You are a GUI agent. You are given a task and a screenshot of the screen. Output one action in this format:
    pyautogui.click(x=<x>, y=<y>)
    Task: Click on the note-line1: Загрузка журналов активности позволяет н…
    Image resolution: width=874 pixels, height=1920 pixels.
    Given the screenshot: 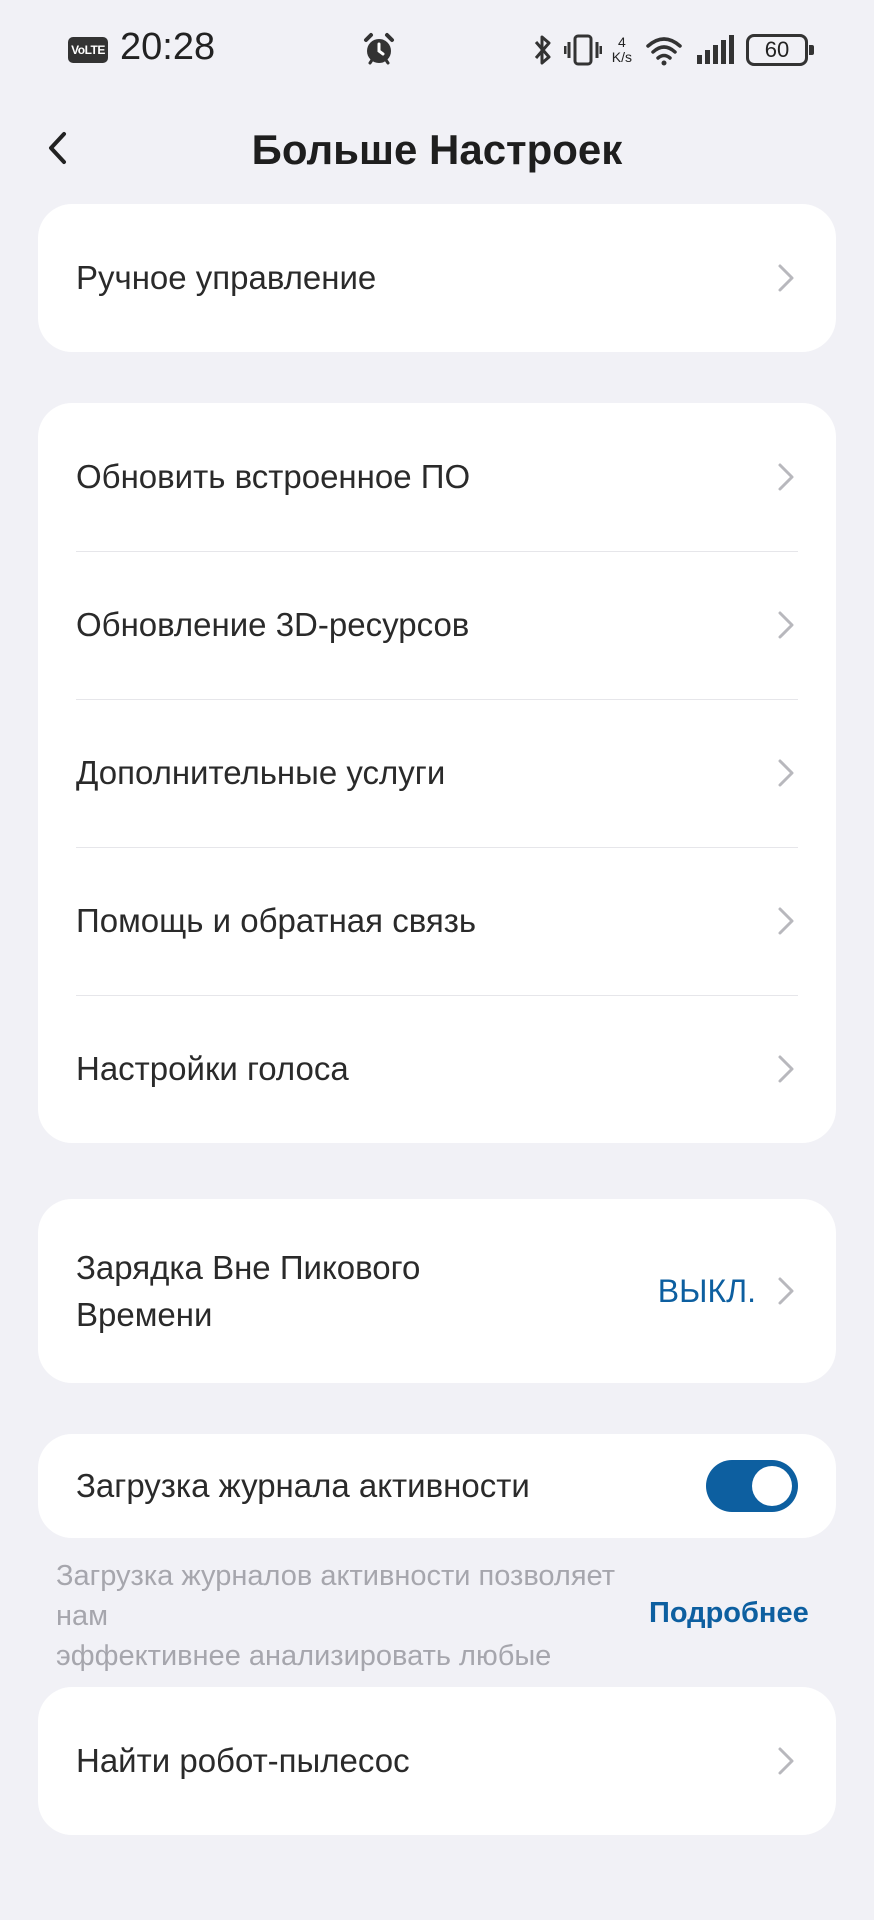 What is the action you would take?
    pyautogui.click(x=336, y=1596)
    